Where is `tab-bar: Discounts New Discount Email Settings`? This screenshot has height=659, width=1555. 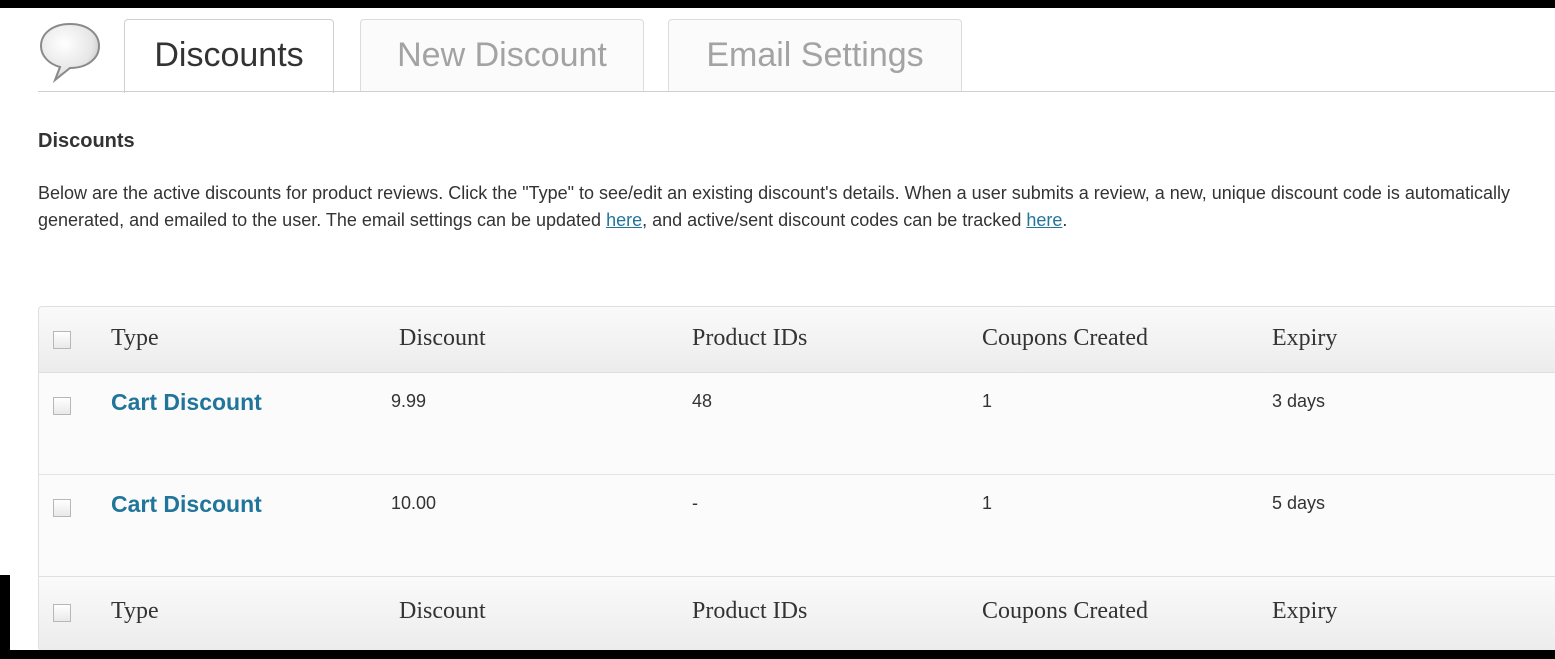
tab-bar: Discounts New Discount Email Settings is located at coordinates (777, 46).